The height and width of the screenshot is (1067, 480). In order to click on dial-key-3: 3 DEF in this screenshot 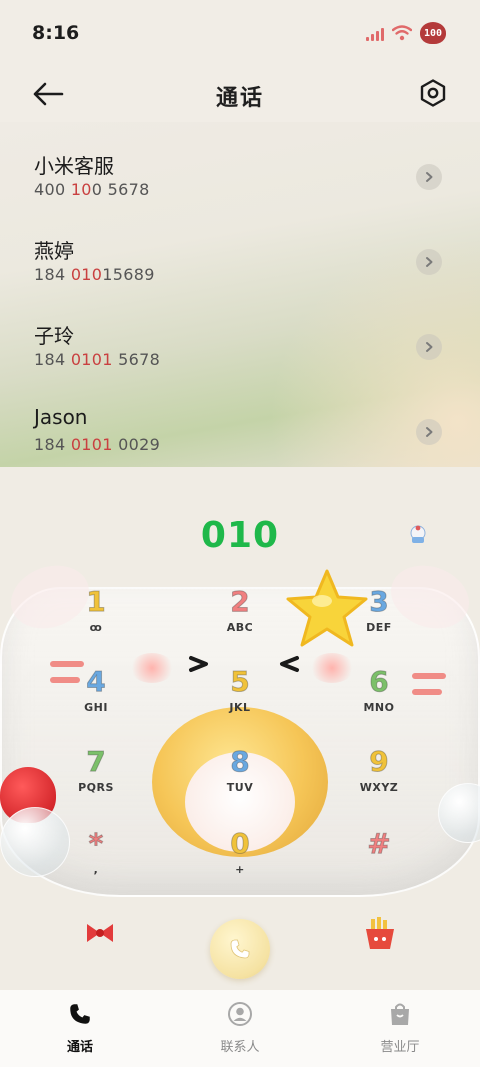, I will do `click(379, 617)`.